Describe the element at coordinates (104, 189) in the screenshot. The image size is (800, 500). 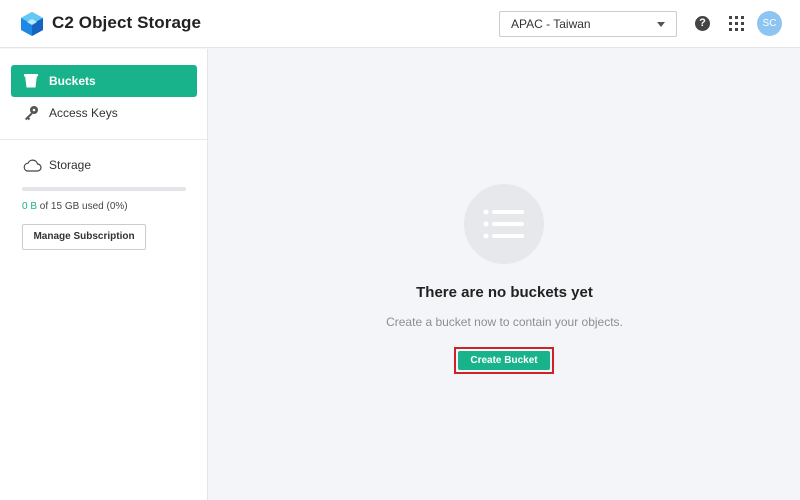
I see `storage-usage-bar` at that location.